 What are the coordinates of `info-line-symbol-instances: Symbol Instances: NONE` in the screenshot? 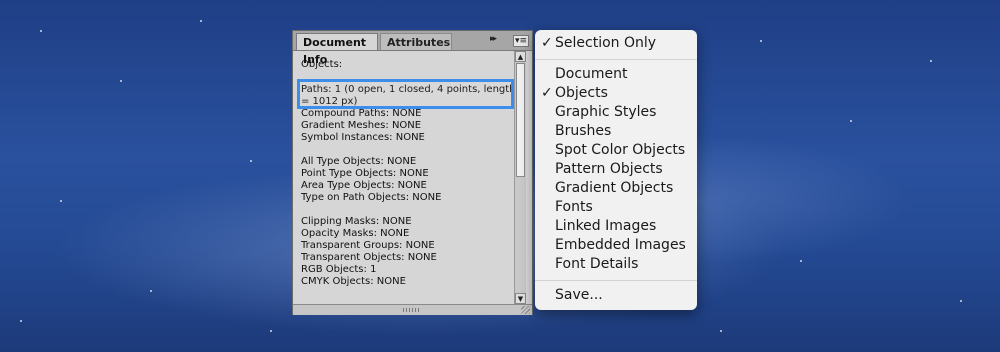 It's located at (363, 137).